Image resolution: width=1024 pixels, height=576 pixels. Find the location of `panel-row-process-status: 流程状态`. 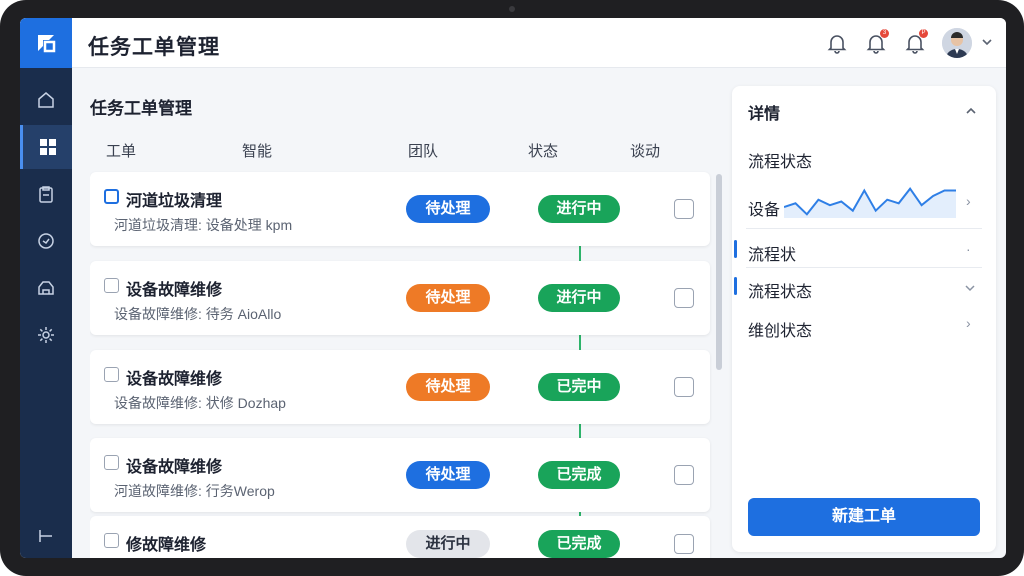

panel-row-process-status: 流程状态 is located at coordinates (780, 160).